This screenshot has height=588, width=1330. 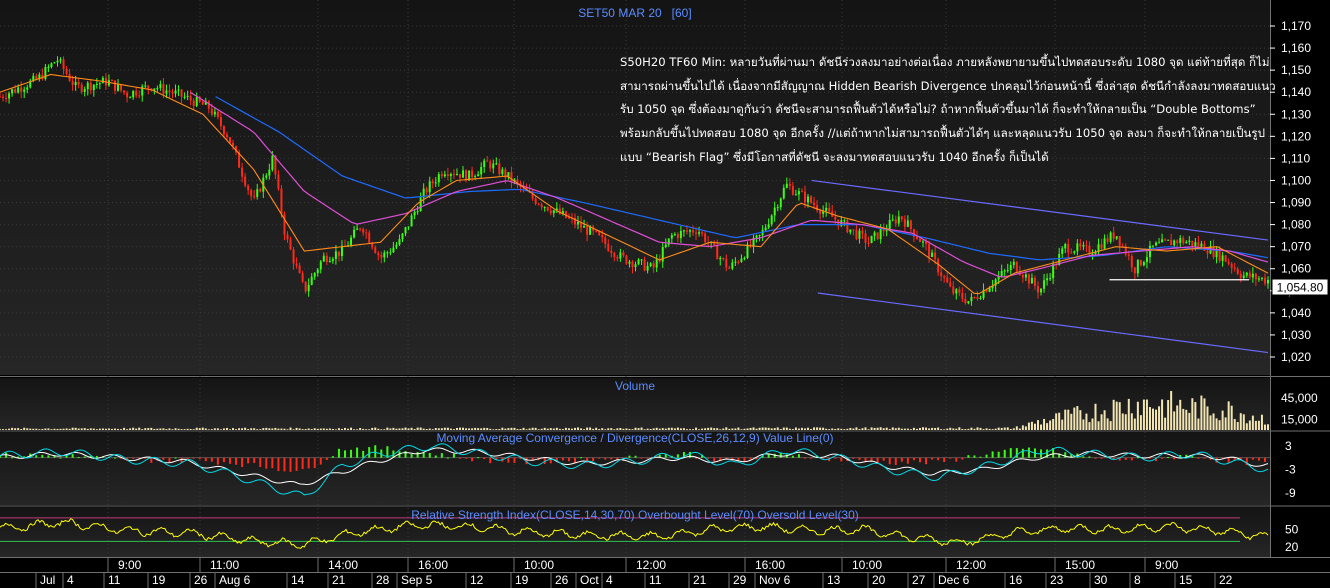 I want to click on y-tick-label: -3, so click(x=1290, y=470).